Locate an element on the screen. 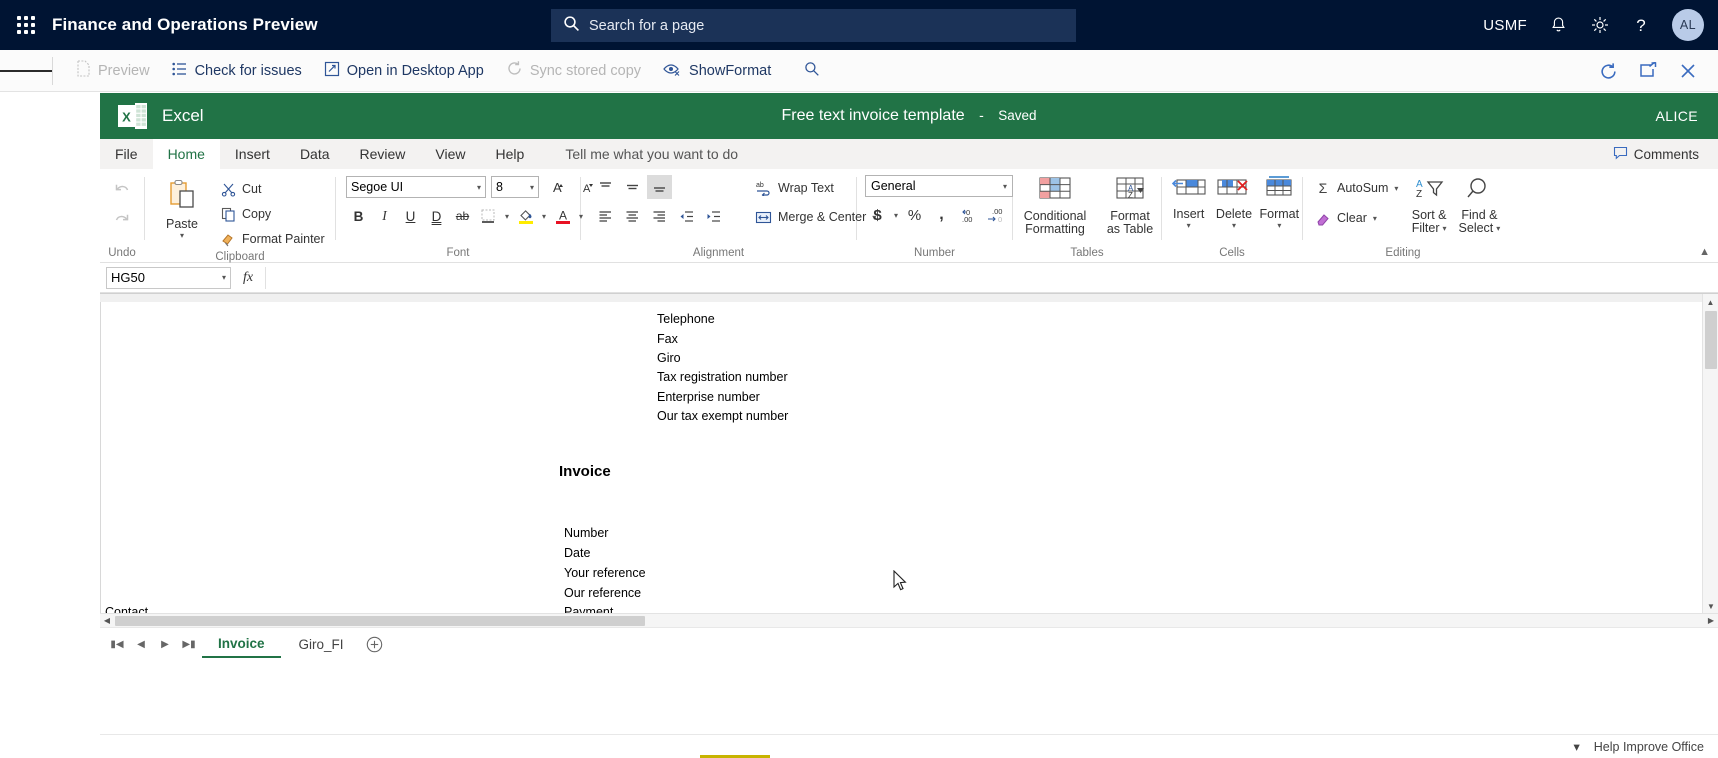 This screenshot has height=758, width=1718. cell-your-reference: Your reference is located at coordinates (605, 573).